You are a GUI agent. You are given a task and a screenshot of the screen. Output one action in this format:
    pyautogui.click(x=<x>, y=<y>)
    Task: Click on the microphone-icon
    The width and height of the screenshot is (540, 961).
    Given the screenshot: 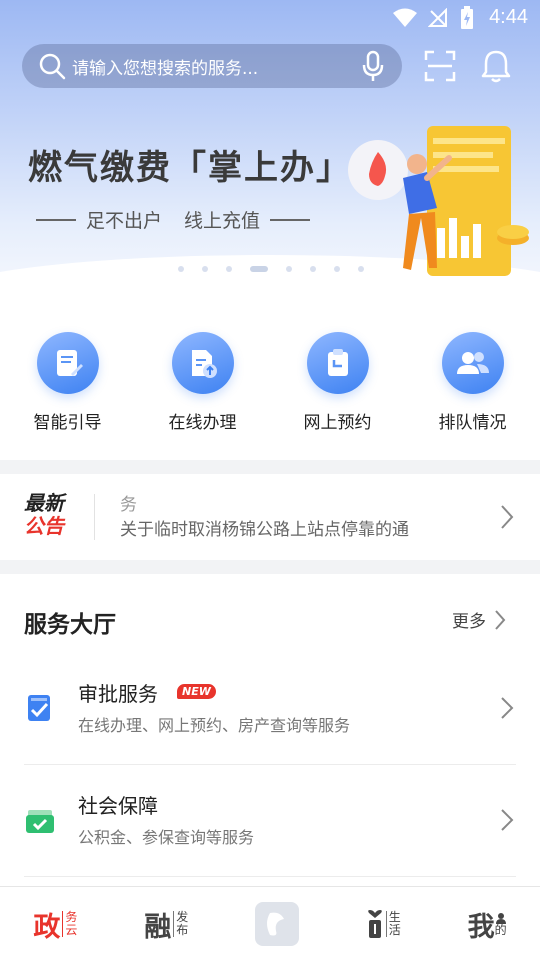 What is the action you would take?
    pyautogui.click(x=373, y=66)
    